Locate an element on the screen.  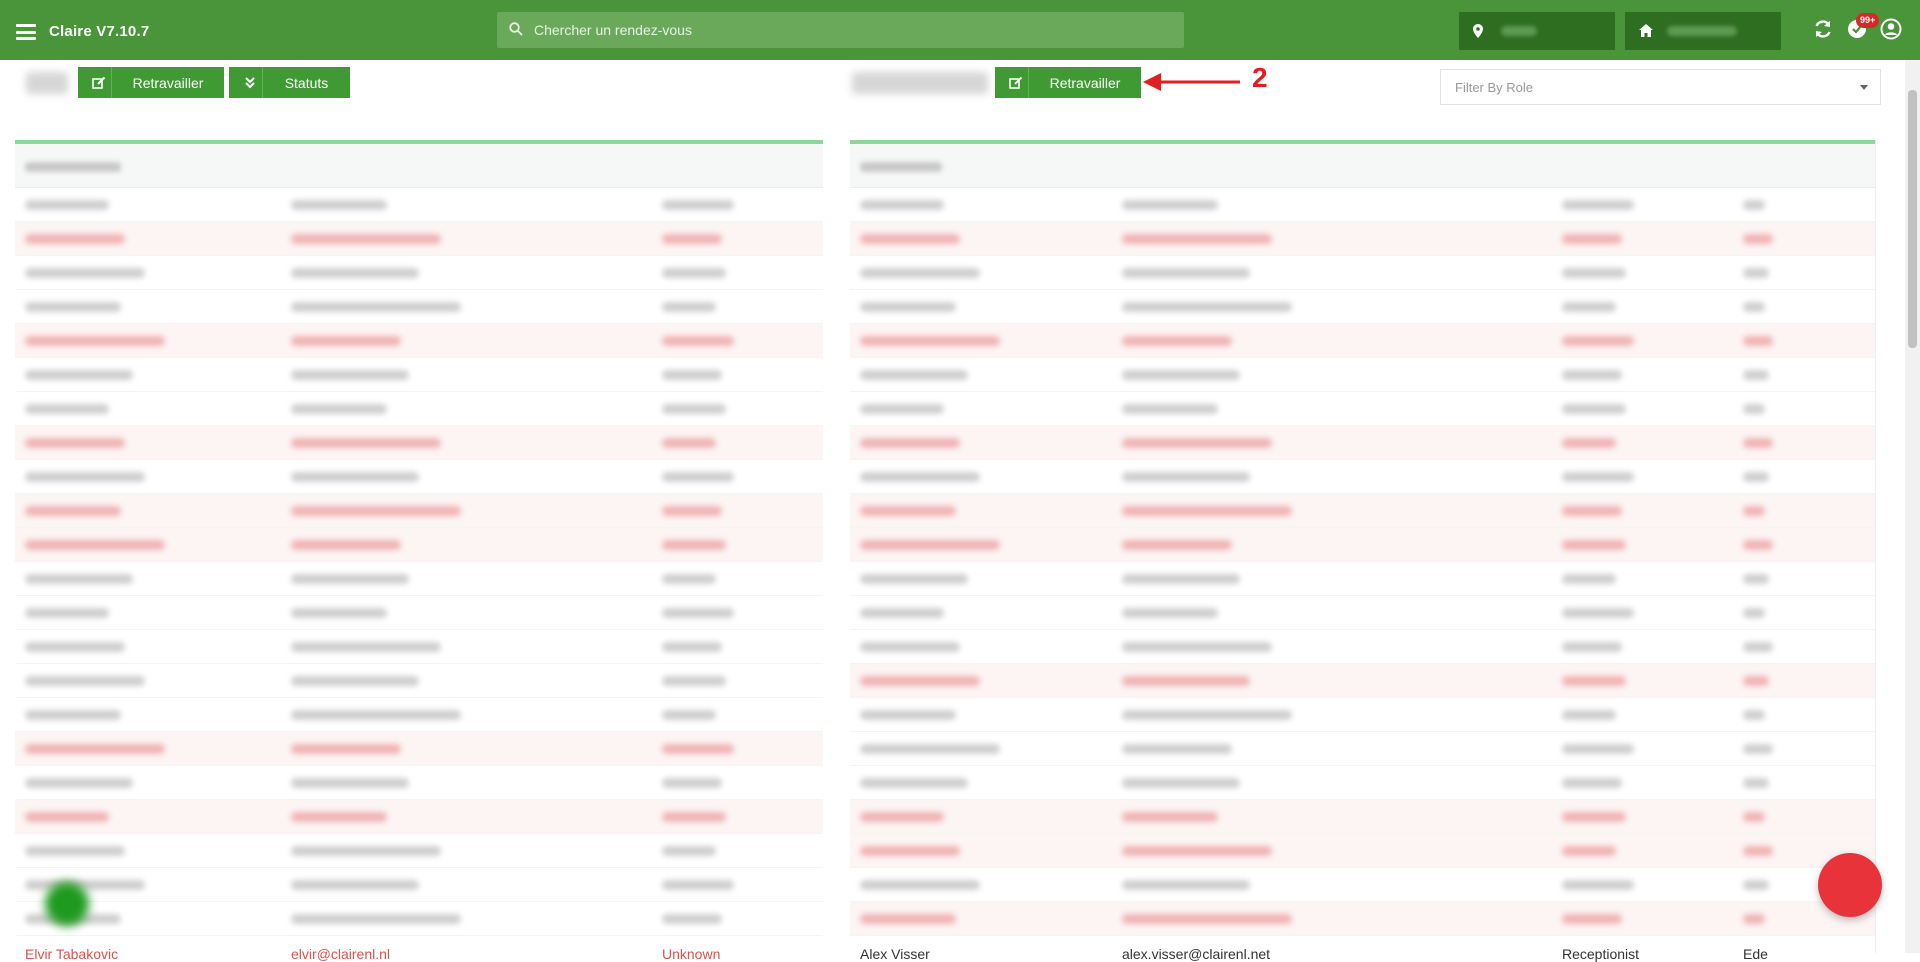
statuts-button: Statuts is located at coordinates (289, 82).